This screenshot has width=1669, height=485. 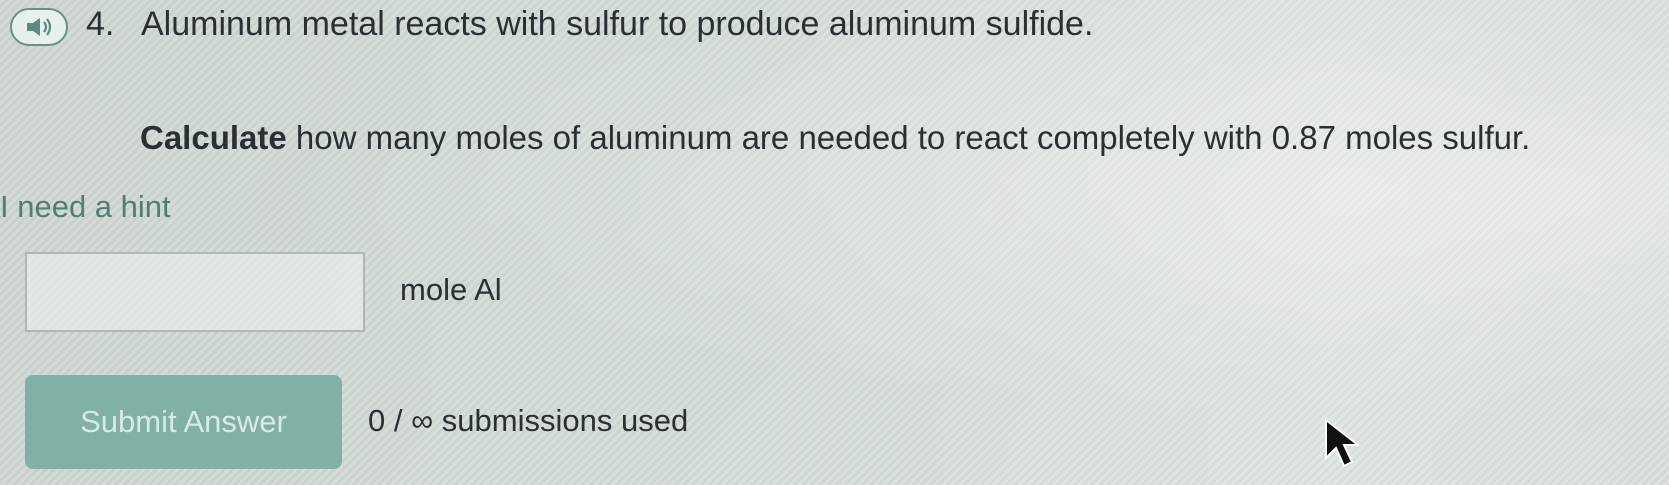 What do you see at coordinates (195, 292) in the screenshot?
I see `answer-input` at bounding box center [195, 292].